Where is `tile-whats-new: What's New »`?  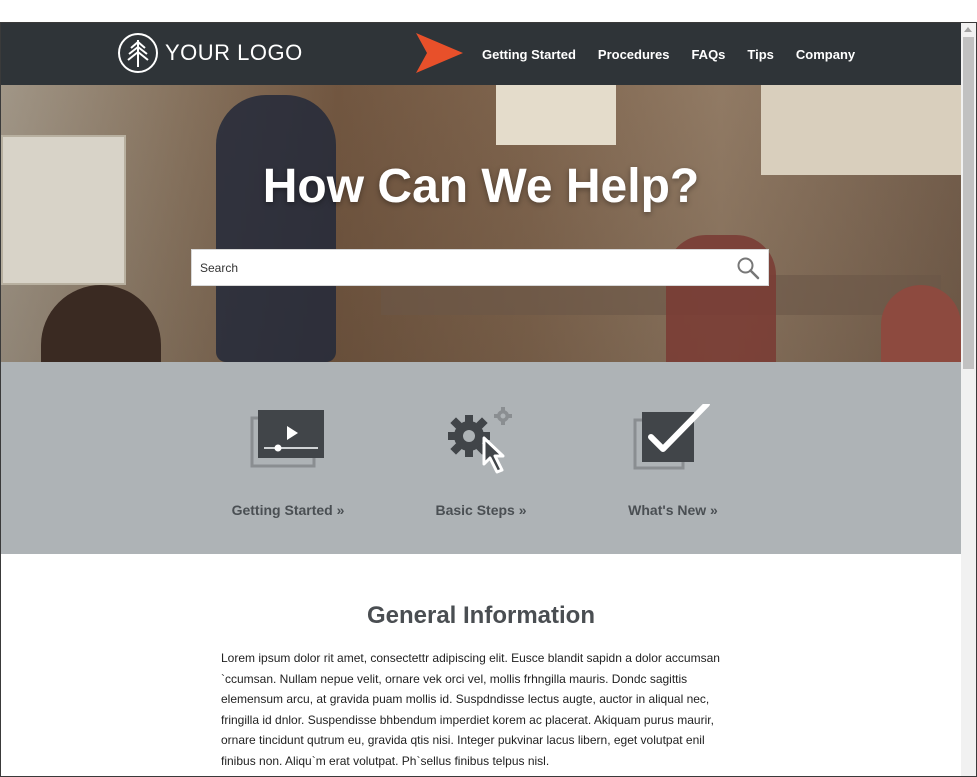
tile-whats-new: What's New » is located at coordinates (673, 461).